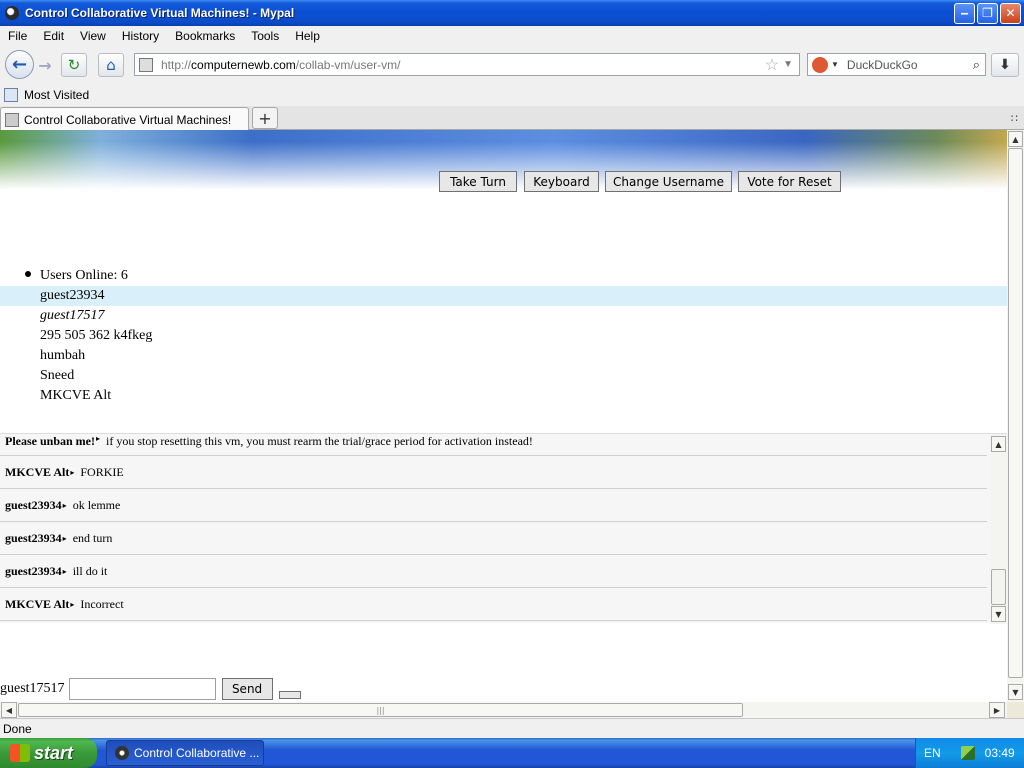  Describe the element at coordinates (265, 36) in the screenshot. I see `menu-tools: Tools` at that location.